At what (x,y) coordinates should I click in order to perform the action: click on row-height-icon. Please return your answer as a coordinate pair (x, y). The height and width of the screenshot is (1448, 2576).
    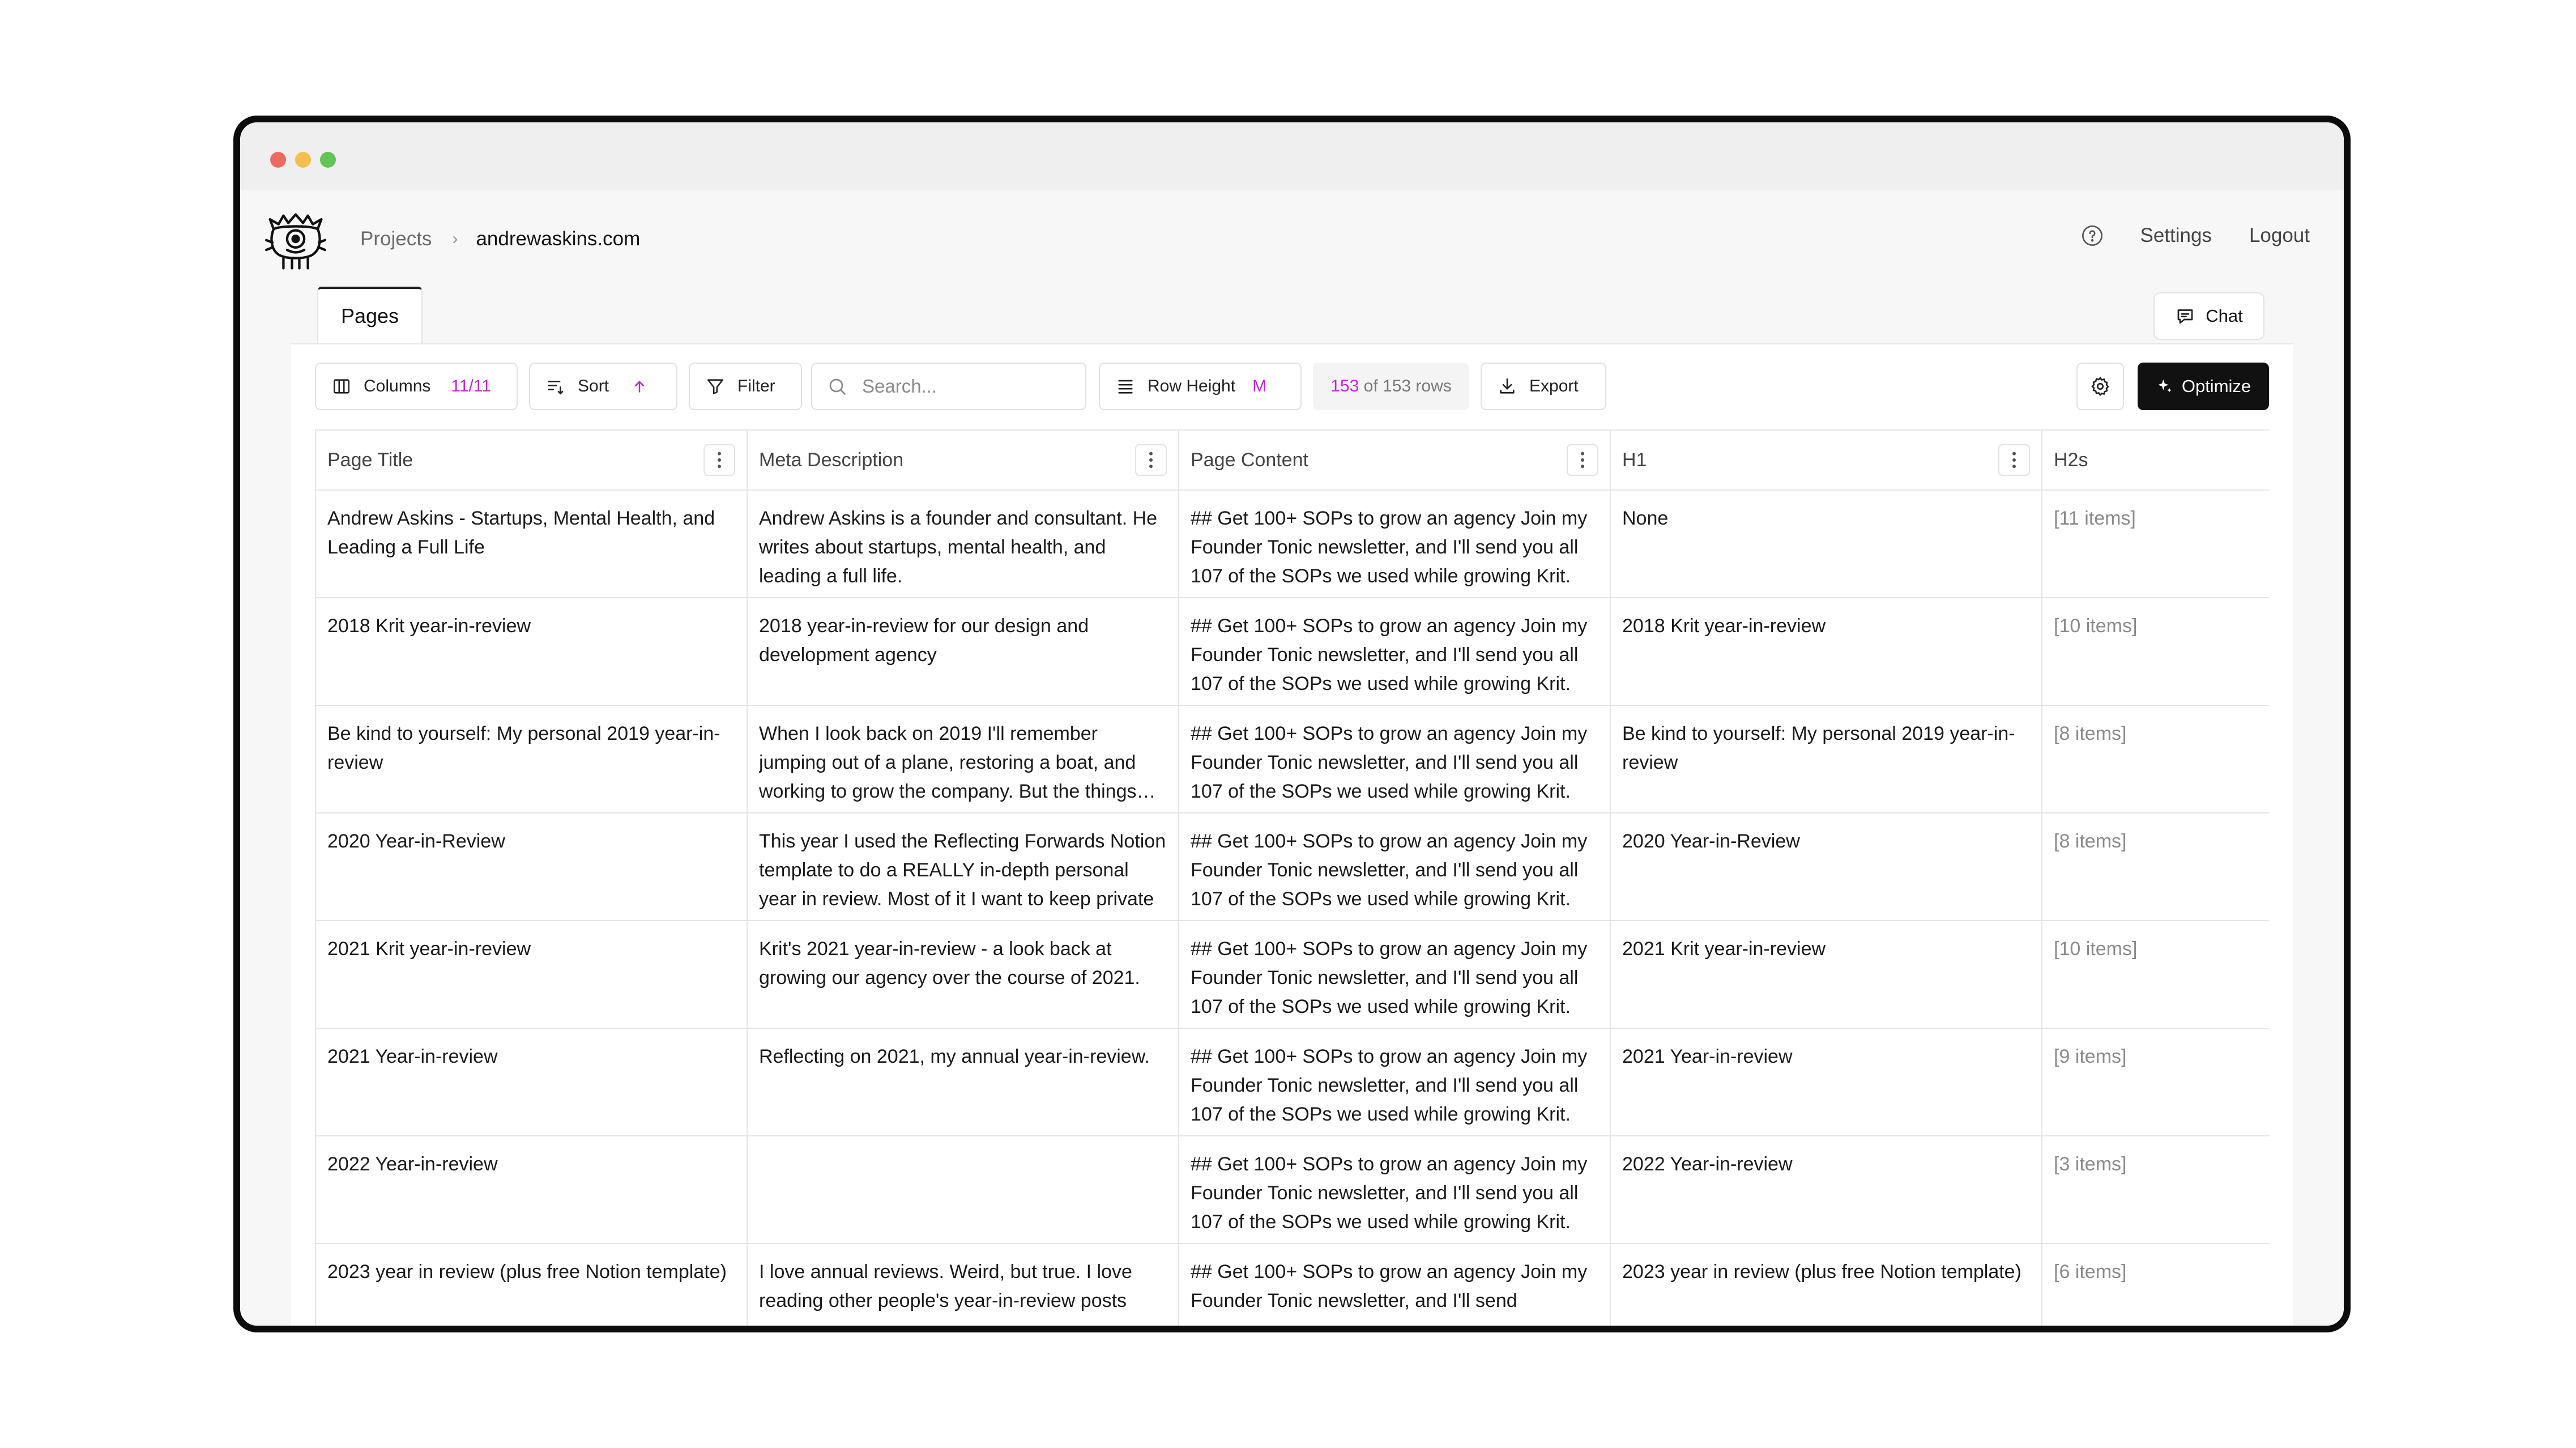
    Looking at the image, I should click on (1125, 387).